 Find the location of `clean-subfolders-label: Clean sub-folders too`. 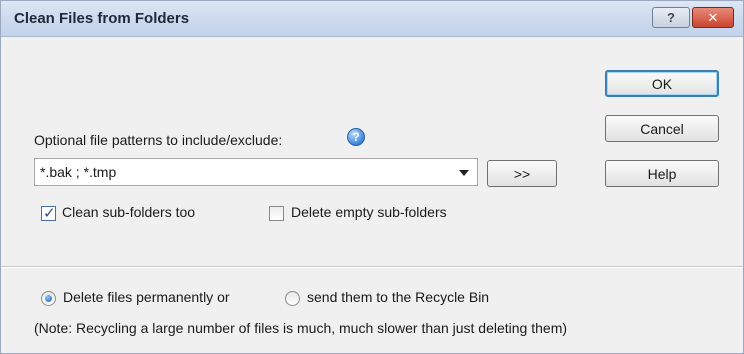

clean-subfolders-label: Clean sub-folders too is located at coordinates (128, 212).